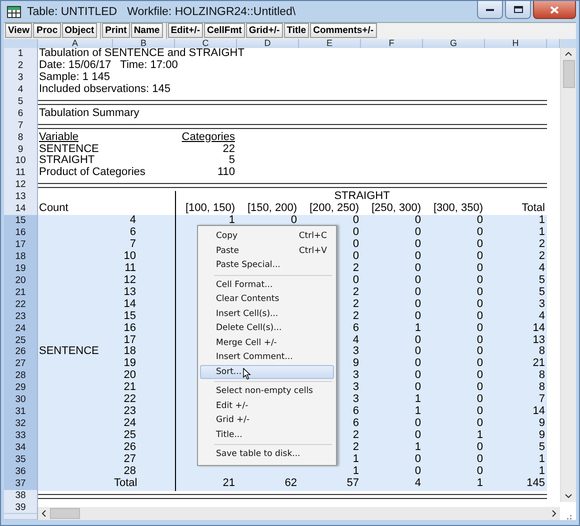 The width and height of the screenshot is (580, 526). I want to click on table-cell: 2, so click(516, 245).